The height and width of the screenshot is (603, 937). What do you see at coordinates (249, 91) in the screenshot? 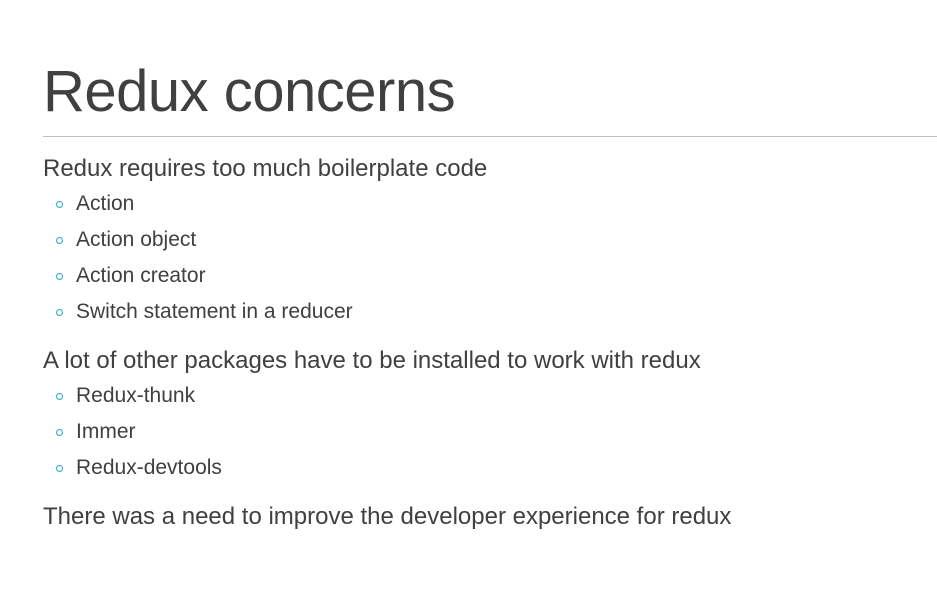
I see `slide-title: Redux concerns` at bounding box center [249, 91].